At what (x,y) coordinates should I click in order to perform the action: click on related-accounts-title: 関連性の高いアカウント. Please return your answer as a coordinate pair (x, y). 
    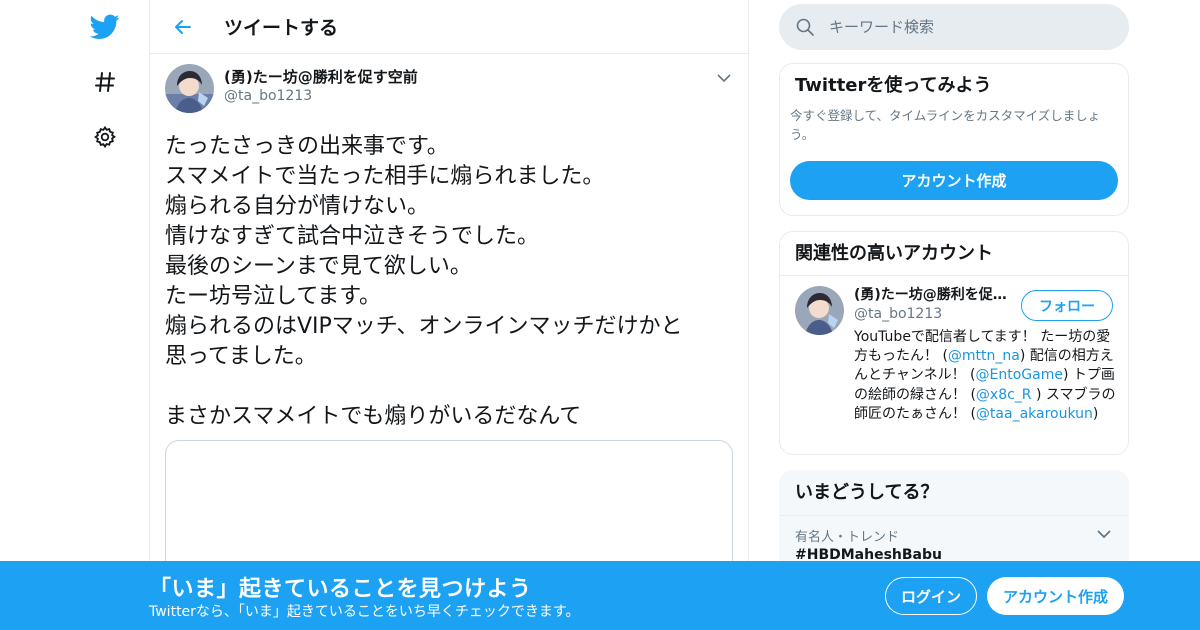
    Looking at the image, I should click on (954, 254).